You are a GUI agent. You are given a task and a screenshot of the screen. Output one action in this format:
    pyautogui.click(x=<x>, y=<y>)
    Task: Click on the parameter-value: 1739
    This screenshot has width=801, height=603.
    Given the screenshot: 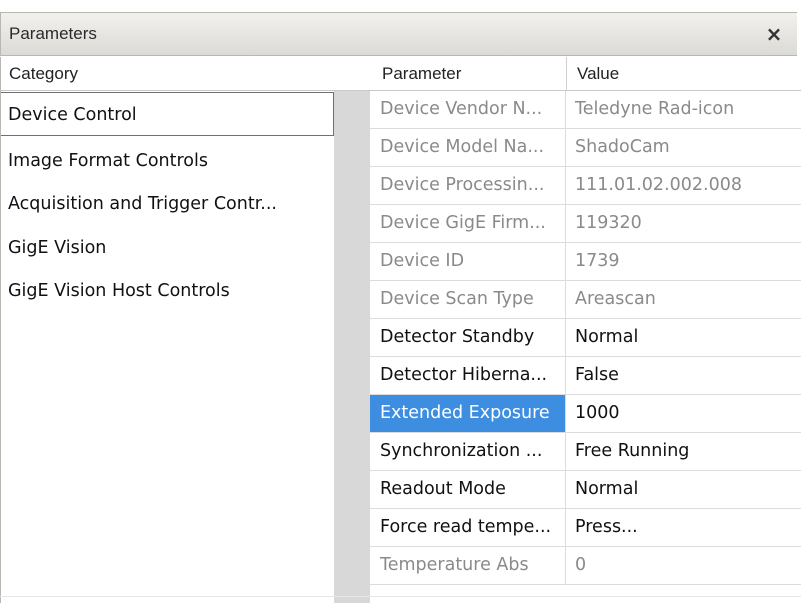 What is the action you would take?
    pyautogui.click(x=597, y=261)
    